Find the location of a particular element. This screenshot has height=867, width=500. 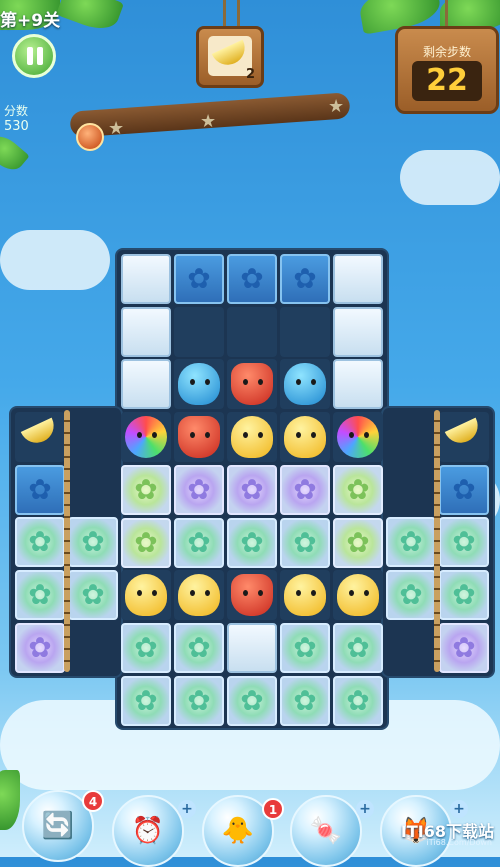

shuffle-icon: 🔄 is located at coordinates (58, 826).